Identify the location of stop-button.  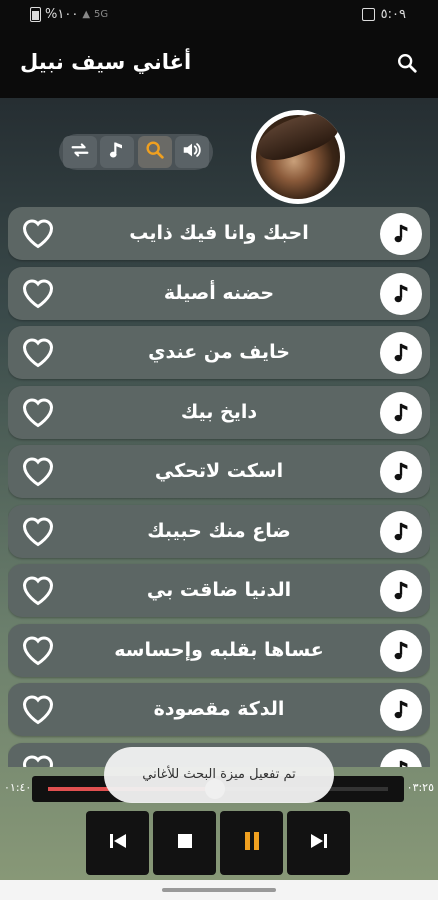
(184, 843).